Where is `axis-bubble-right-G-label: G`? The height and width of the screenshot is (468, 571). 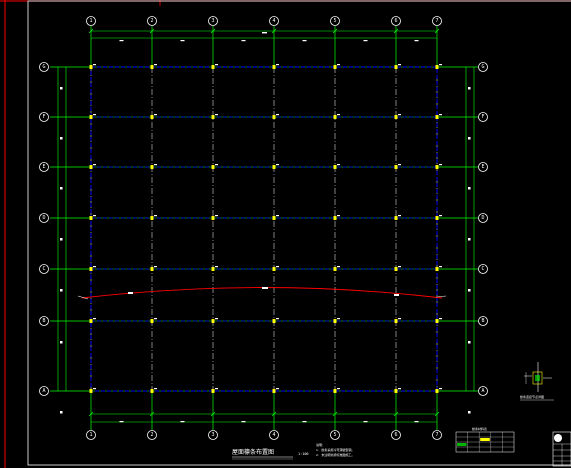
axis-bubble-right-G-label: G is located at coordinates (482, 67).